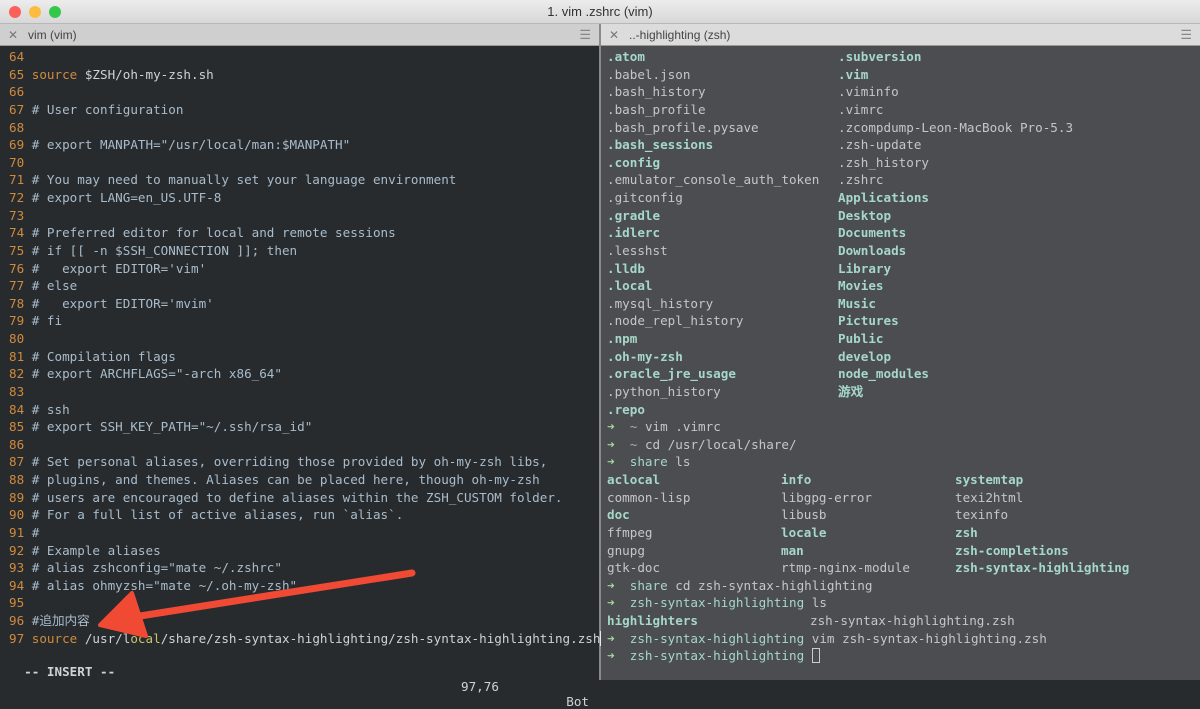 The image size is (1200, 709). Describe the element at coordinates (857, 304) in the screenshot. I see `directory-entry: Music` at that location.